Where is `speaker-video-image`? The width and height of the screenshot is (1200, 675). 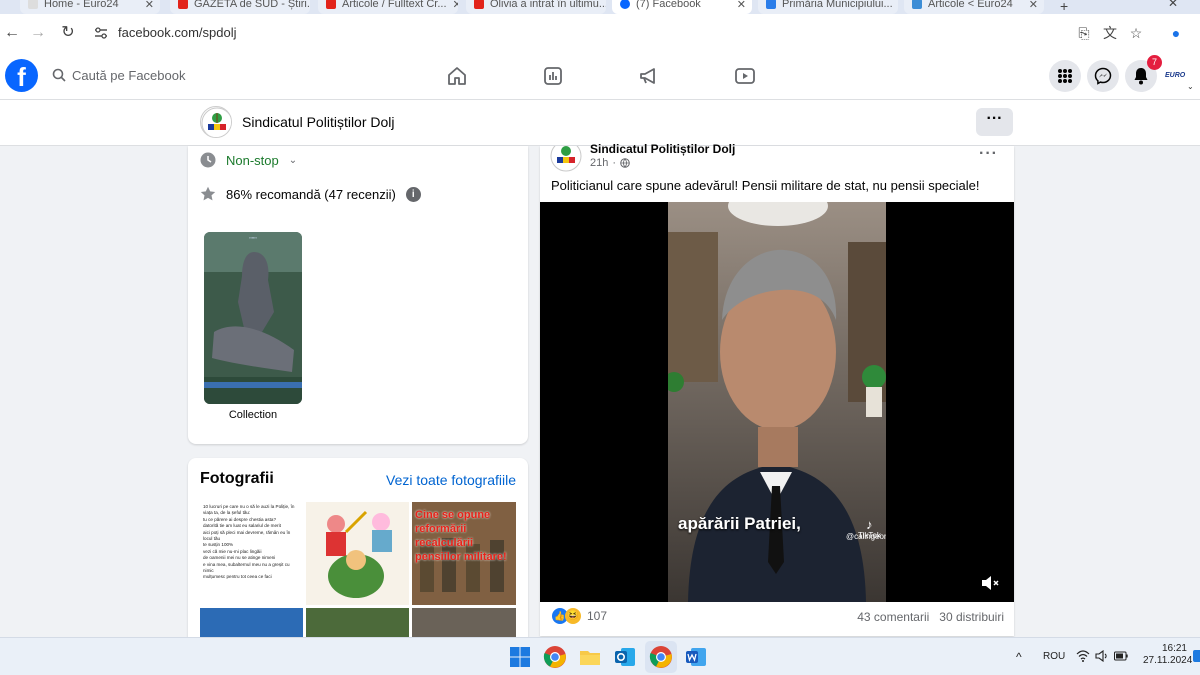
speaker-video-image is located at coordinates (777, 402).